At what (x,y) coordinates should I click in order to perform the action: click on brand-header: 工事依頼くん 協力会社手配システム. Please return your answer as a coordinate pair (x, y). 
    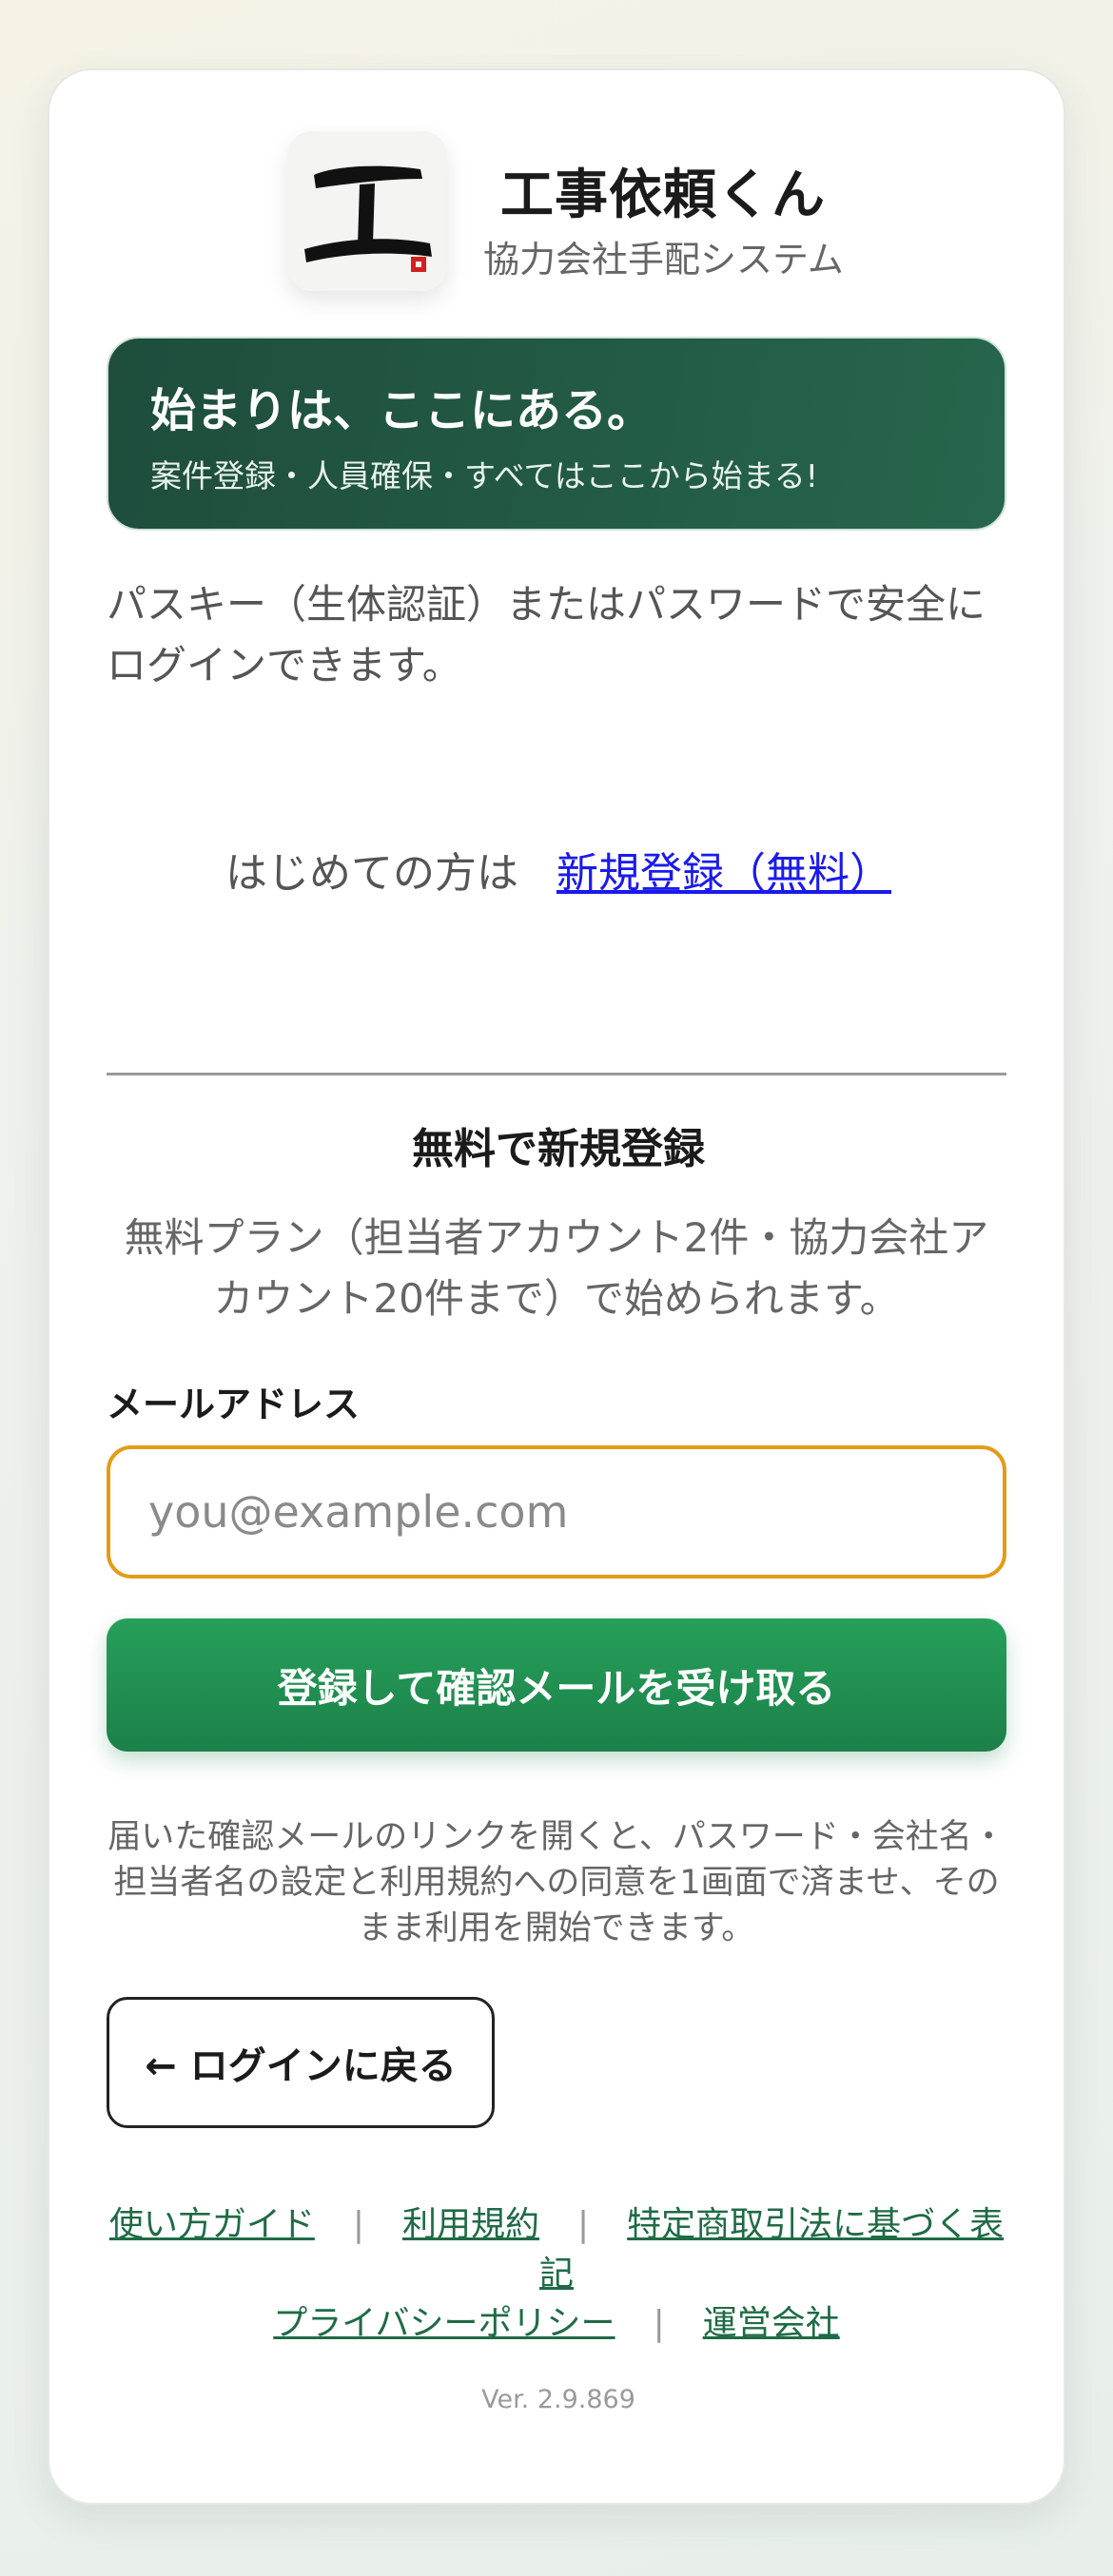
    Looking at the image, I should click on (572, 212).